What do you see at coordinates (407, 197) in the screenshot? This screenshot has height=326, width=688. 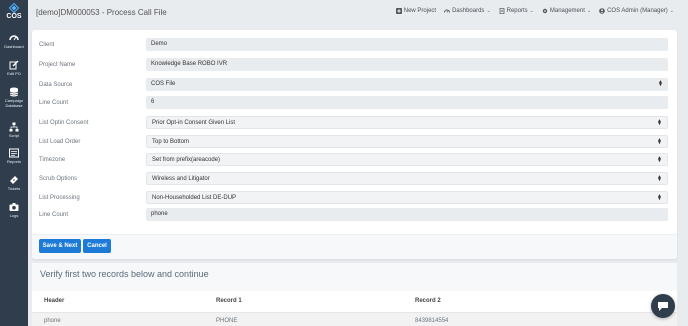 I see `list-processing-select: Non-Householded List DE-DUP ▲ ▼` at bounding box center [407, 197].